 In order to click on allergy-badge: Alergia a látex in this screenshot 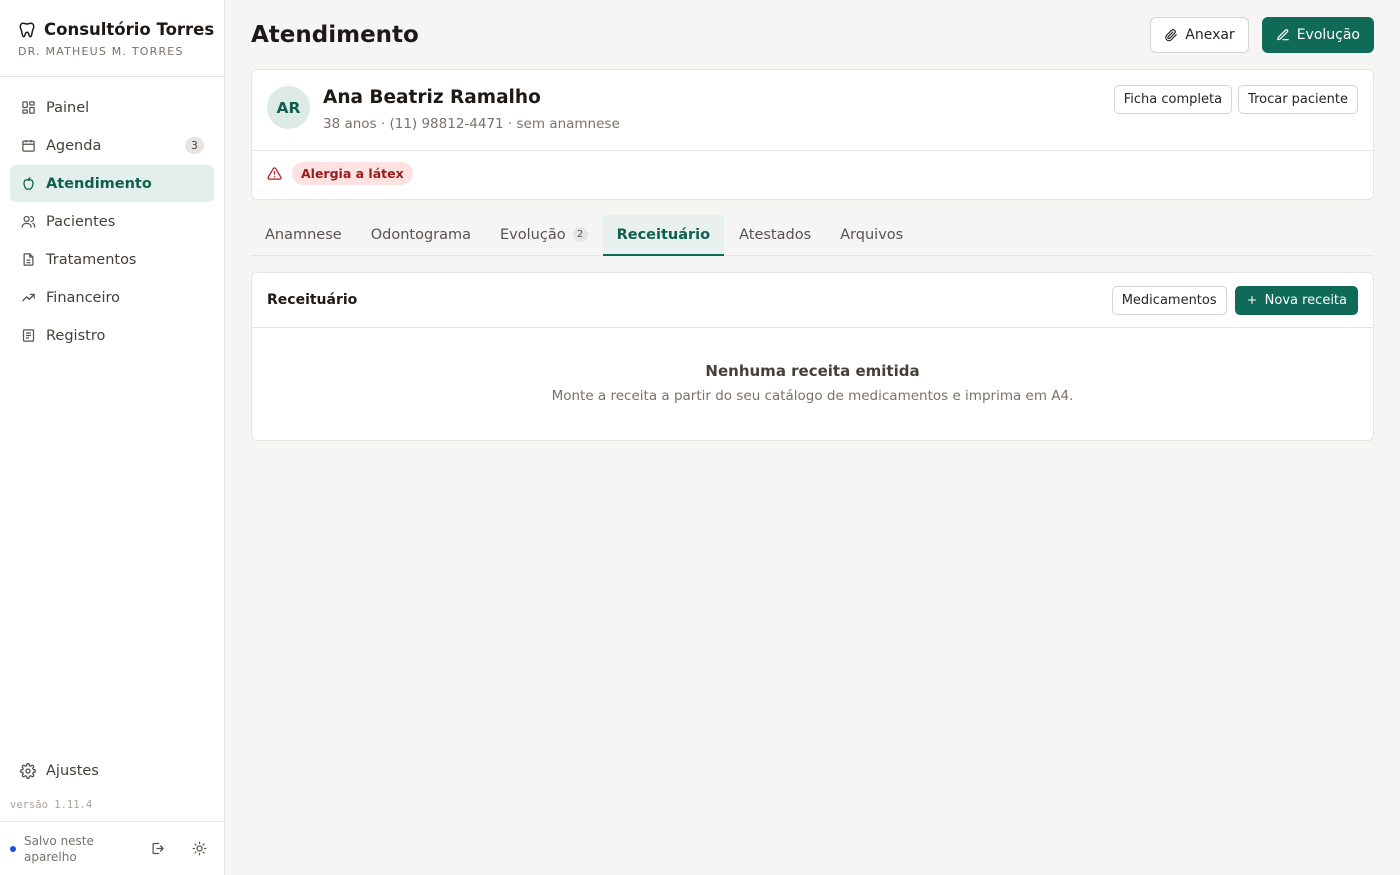, I will do `click(352, 173)`.